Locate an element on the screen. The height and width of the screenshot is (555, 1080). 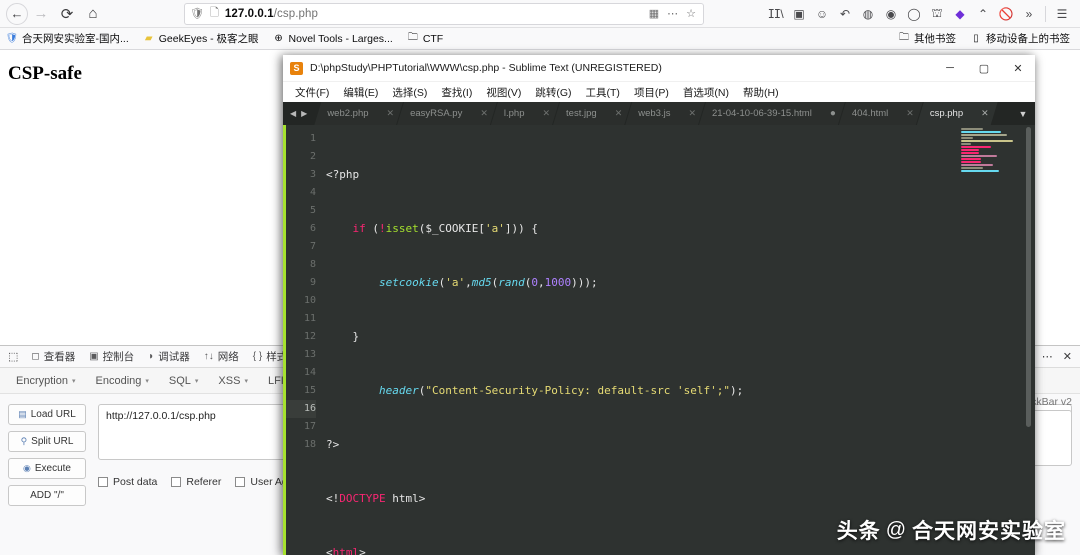
account-icon: ☺ is located at coordinates (822, 14).